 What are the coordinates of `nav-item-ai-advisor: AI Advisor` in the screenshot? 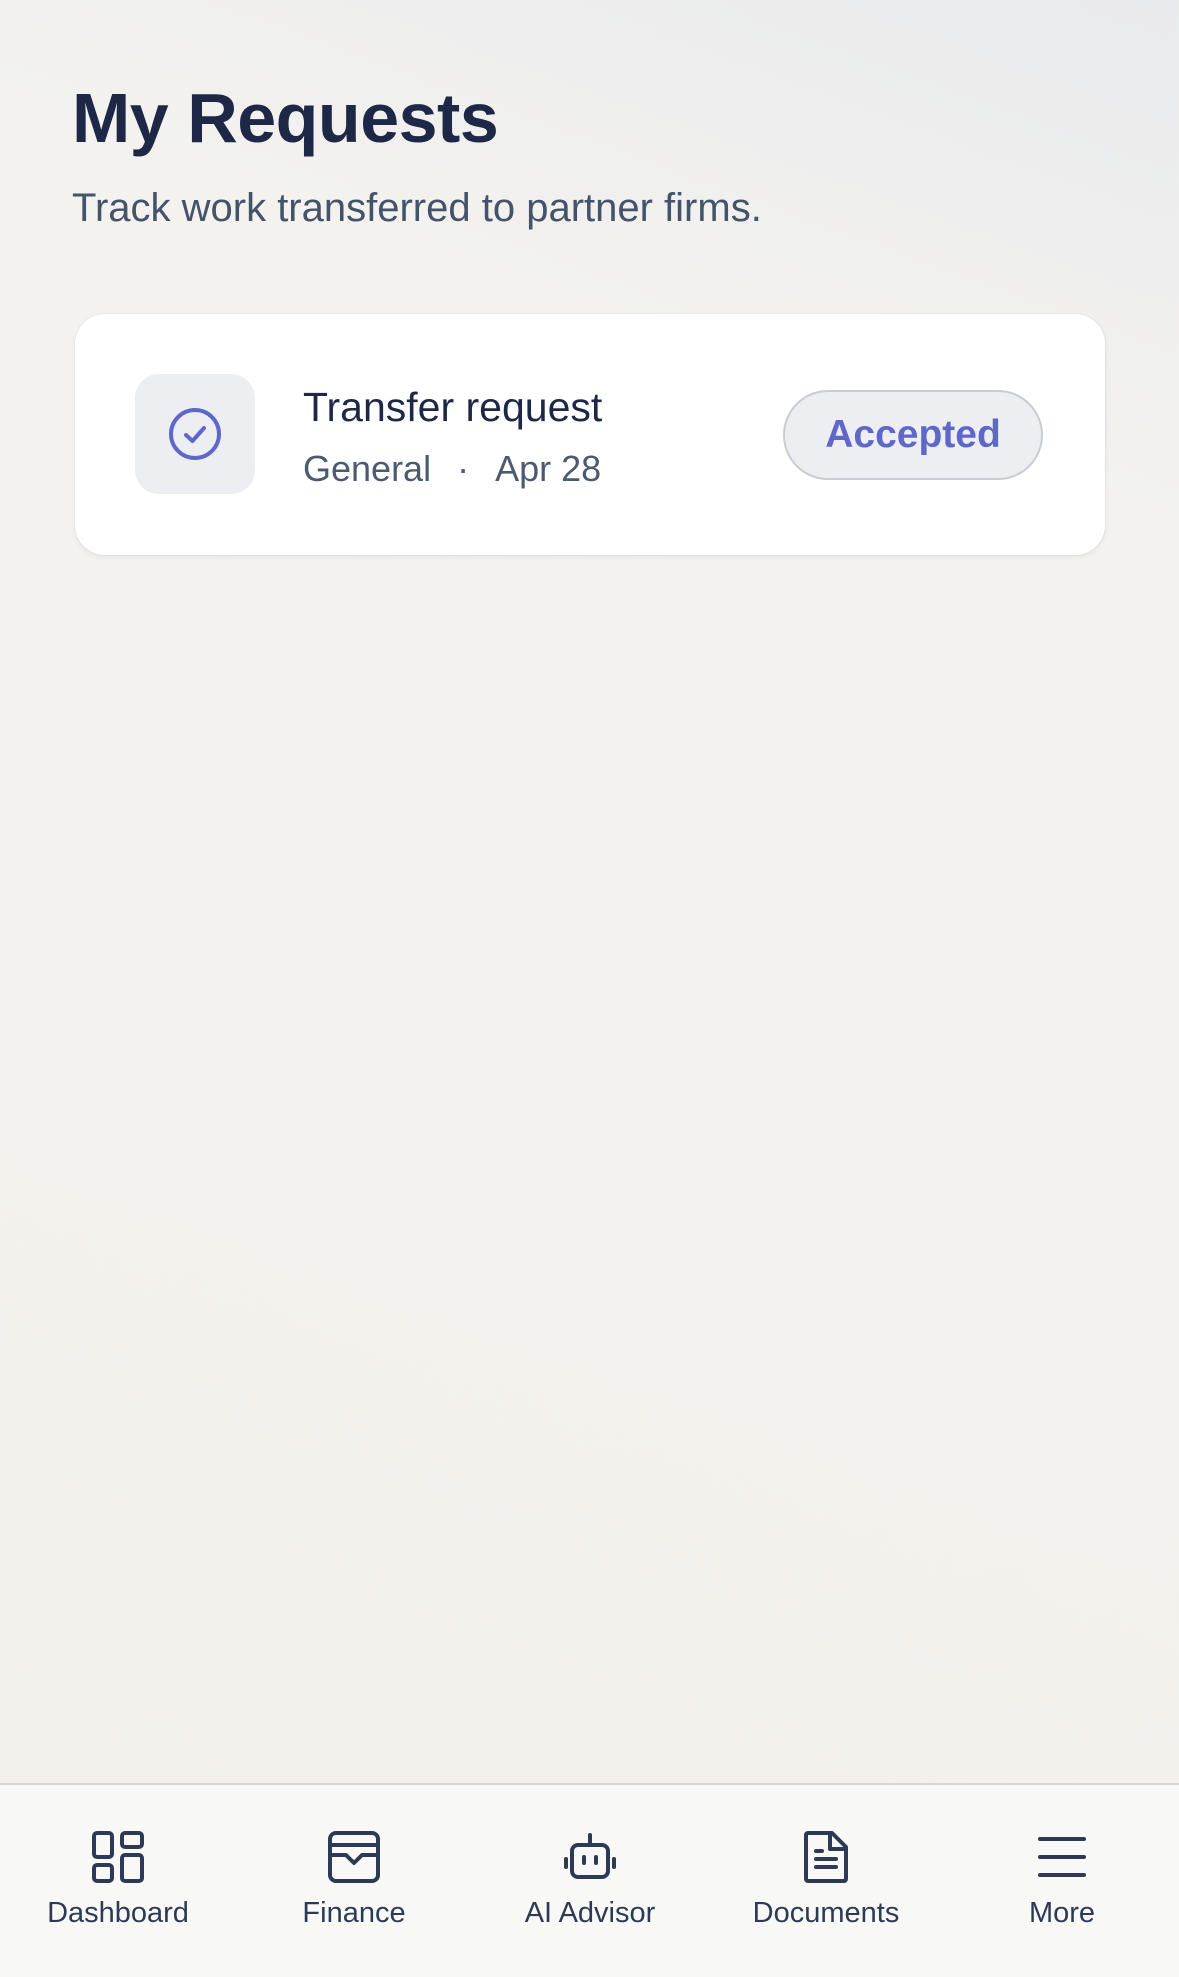 It's located at (590, 1881).